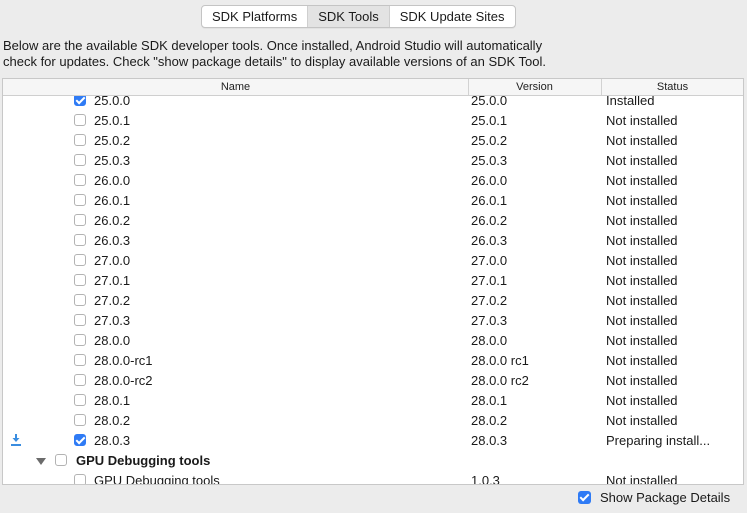 This screenshot has width=747, height=513. Describe the element at coordinates (485, 478) in the screenshot. I see `row-version: 1.0.3` at that location.